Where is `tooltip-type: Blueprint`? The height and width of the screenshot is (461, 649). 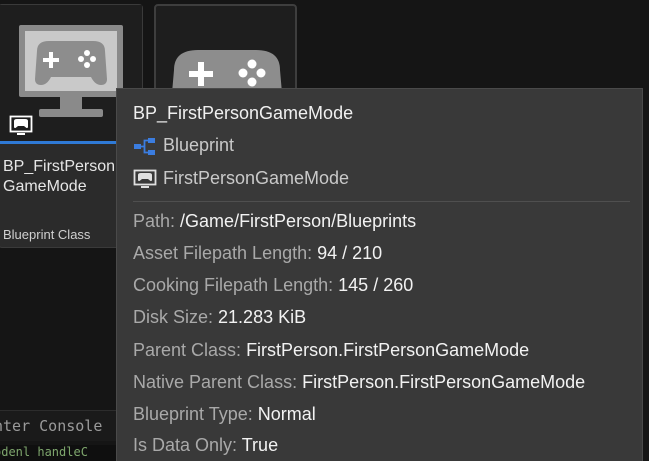
tooltip-type: Blueprint is located at coordinates (183, 145).